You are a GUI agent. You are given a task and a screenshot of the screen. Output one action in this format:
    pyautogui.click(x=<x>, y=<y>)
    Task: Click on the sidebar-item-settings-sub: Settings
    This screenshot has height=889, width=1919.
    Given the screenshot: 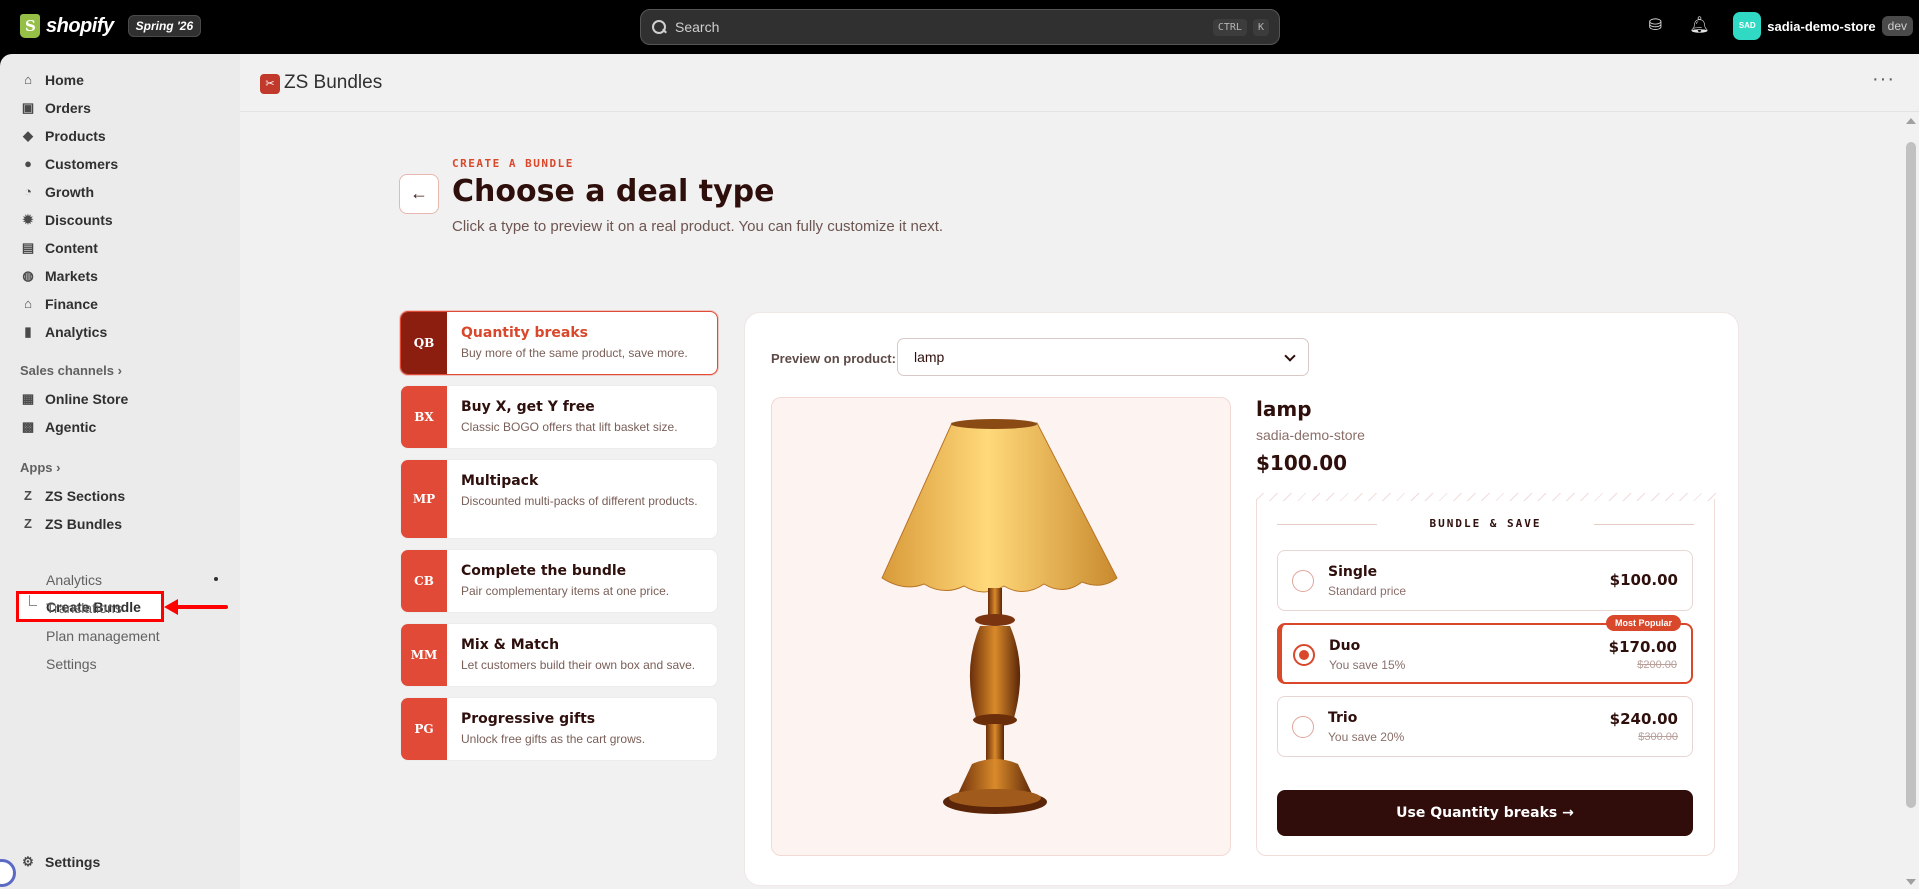 What is the action you would take?
    pyautogui.click(x=71, y=664)
    